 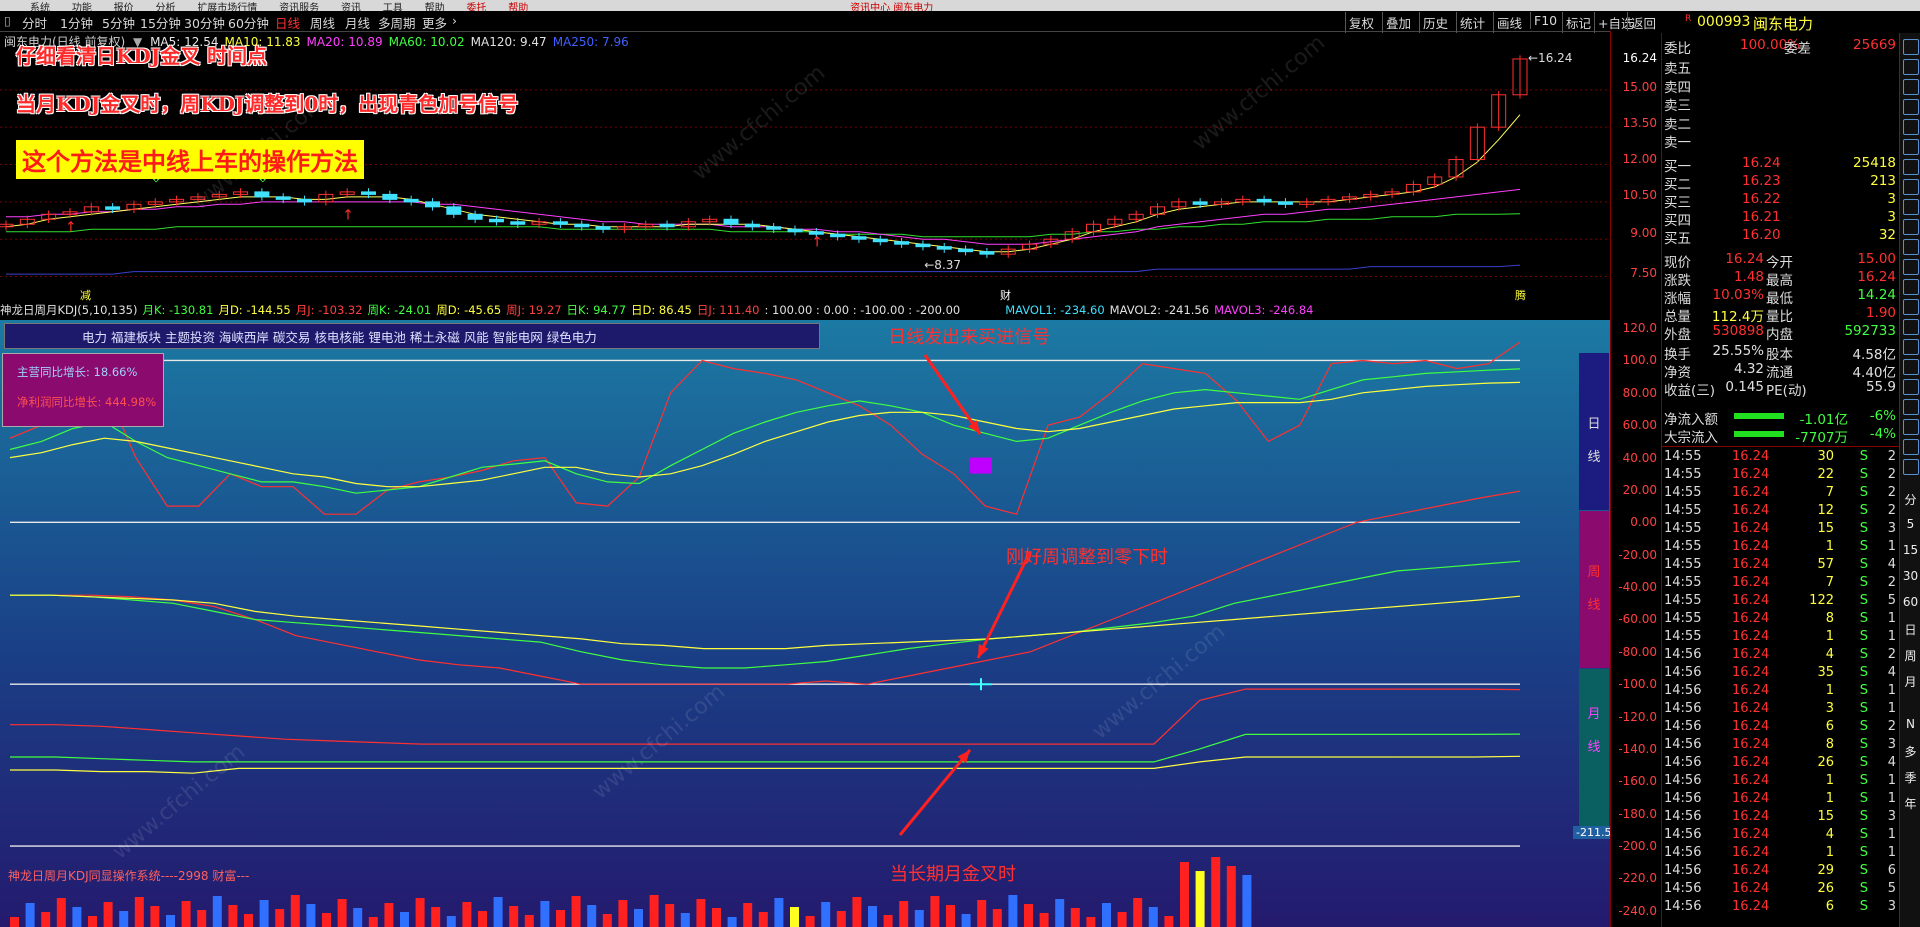 I want to click on menu-item: 分析, so click(x=165, y=7).